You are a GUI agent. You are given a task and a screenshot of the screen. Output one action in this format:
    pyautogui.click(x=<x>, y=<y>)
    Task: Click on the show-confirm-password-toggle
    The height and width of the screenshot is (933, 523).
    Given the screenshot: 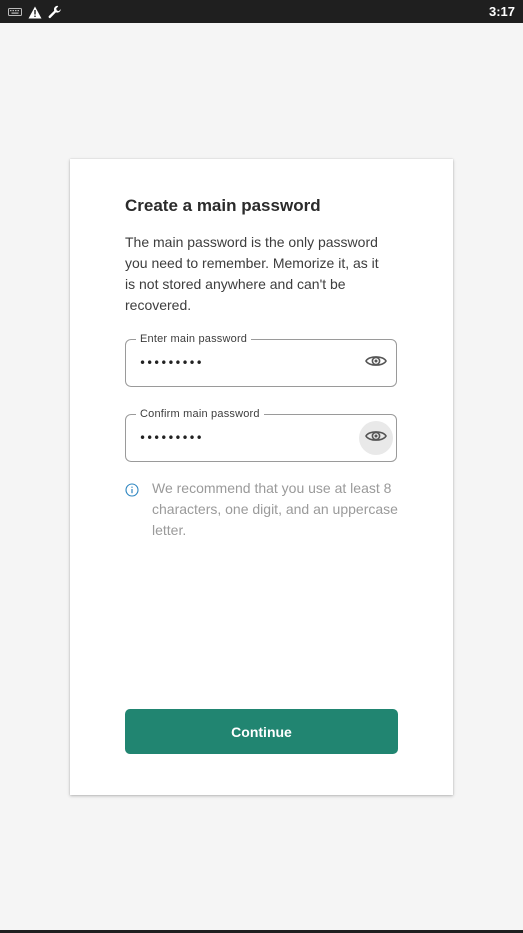 What is the action you would take?
    pyautogui.click(x=376, y=438)
    